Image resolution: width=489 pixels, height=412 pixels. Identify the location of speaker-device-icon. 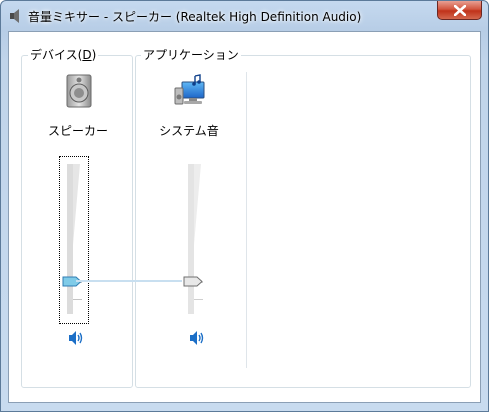
(79, 91).